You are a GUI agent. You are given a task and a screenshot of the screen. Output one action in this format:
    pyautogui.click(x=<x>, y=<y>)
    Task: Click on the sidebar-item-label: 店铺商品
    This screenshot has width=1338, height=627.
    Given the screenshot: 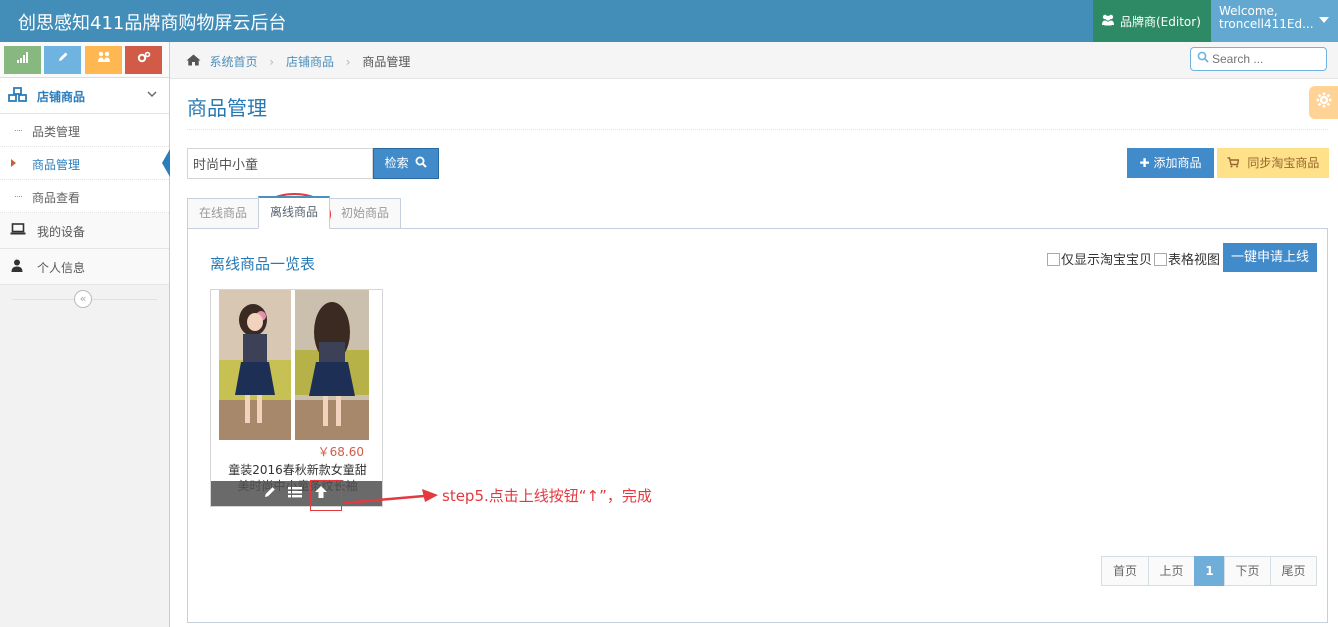 What is the action you would take?
    pyautogui.click(x=61, y=97)
    